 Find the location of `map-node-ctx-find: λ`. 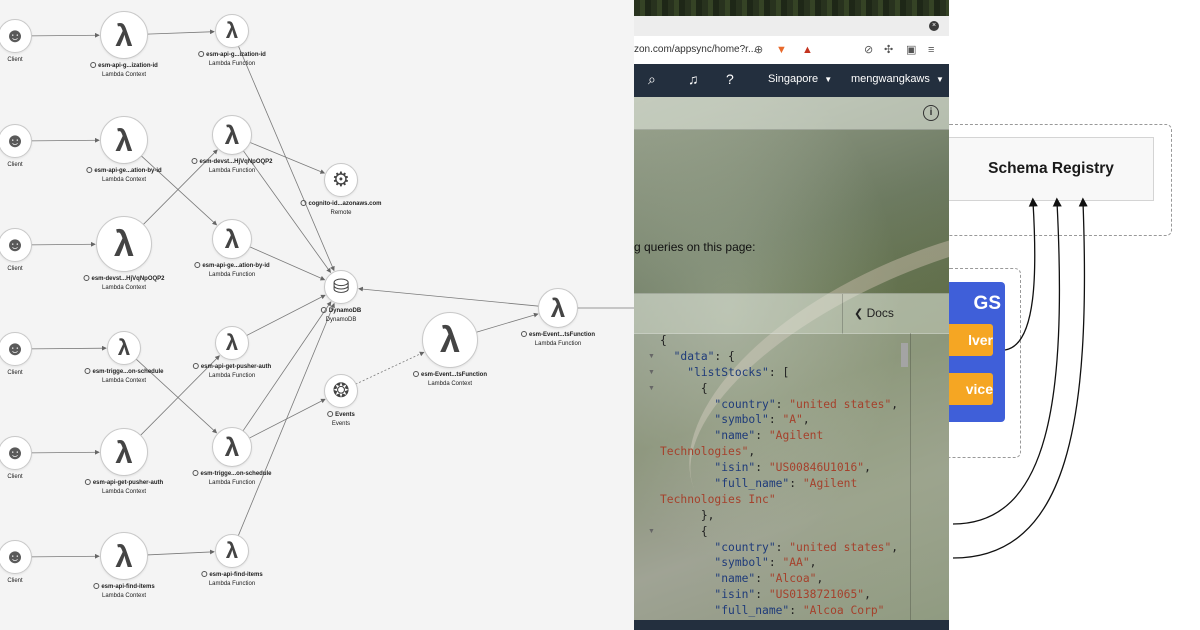

map-node-ctx-find: λ is located at coordinates (124, 556).